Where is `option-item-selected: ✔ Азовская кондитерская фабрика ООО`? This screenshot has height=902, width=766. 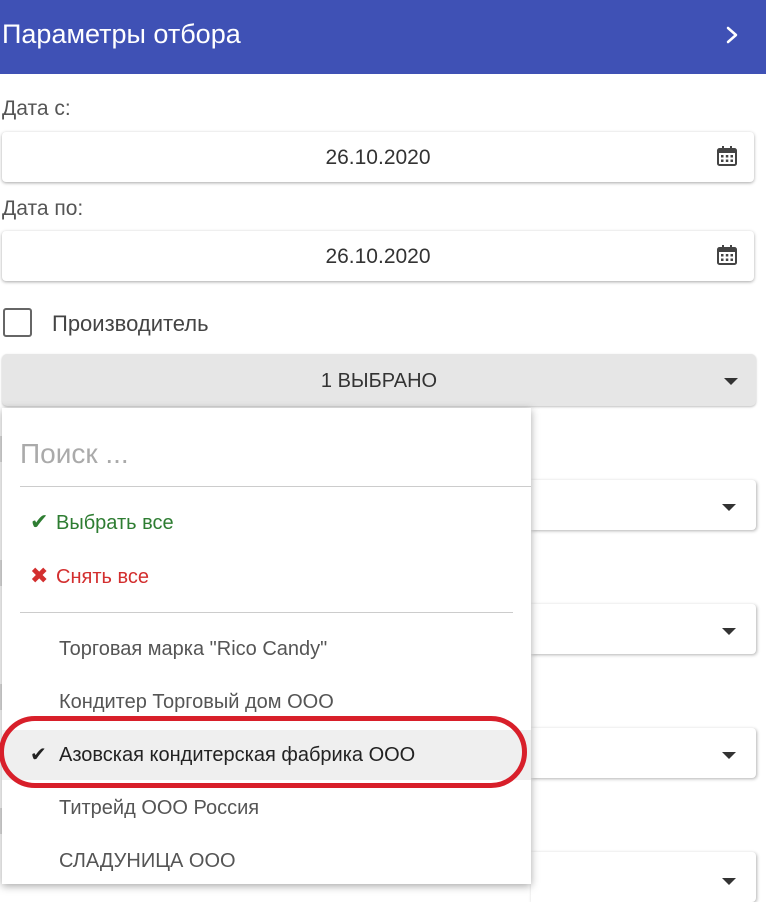
option-item-selected: ✔ Азовская кондитерская фабрика ООО is located at coordinates (266, 755).